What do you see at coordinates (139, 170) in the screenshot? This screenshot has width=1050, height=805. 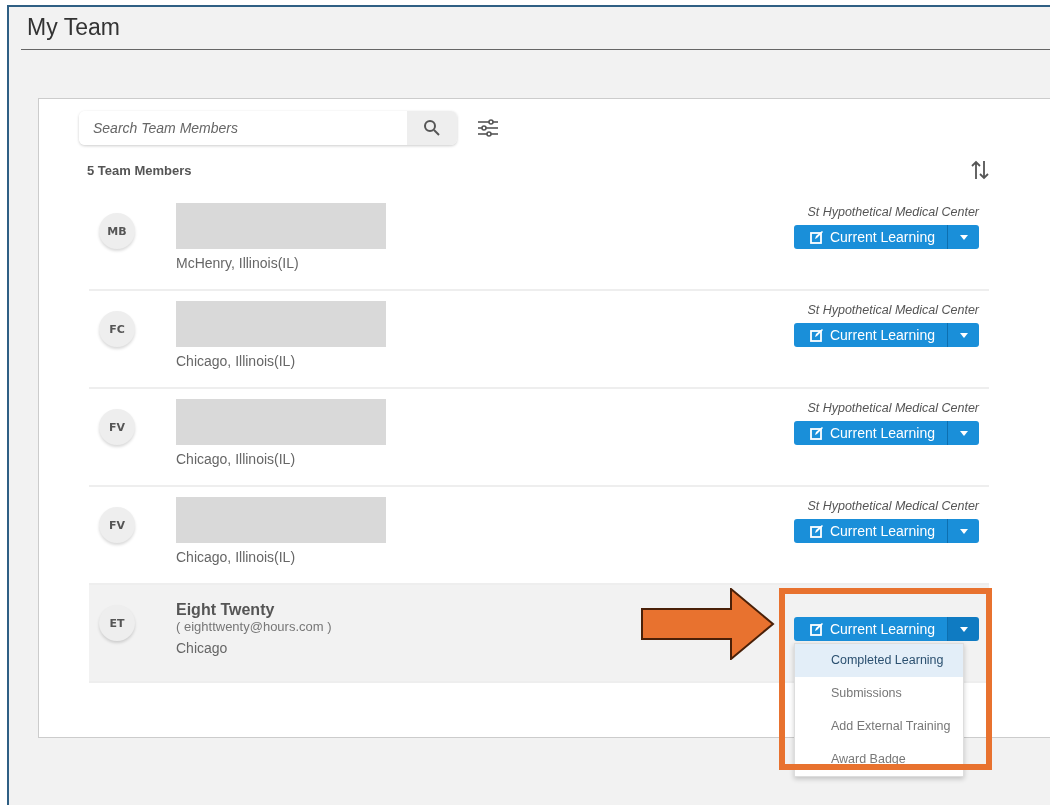 I see `member-count: 5 Team Members` at bounding box center [139, 170].